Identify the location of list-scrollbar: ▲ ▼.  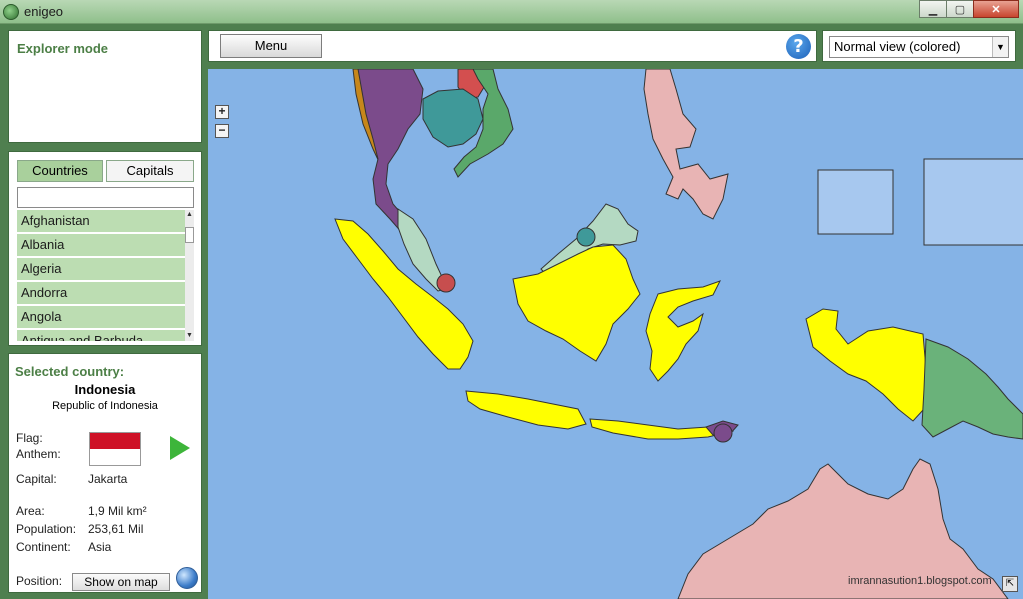
(189, 275).